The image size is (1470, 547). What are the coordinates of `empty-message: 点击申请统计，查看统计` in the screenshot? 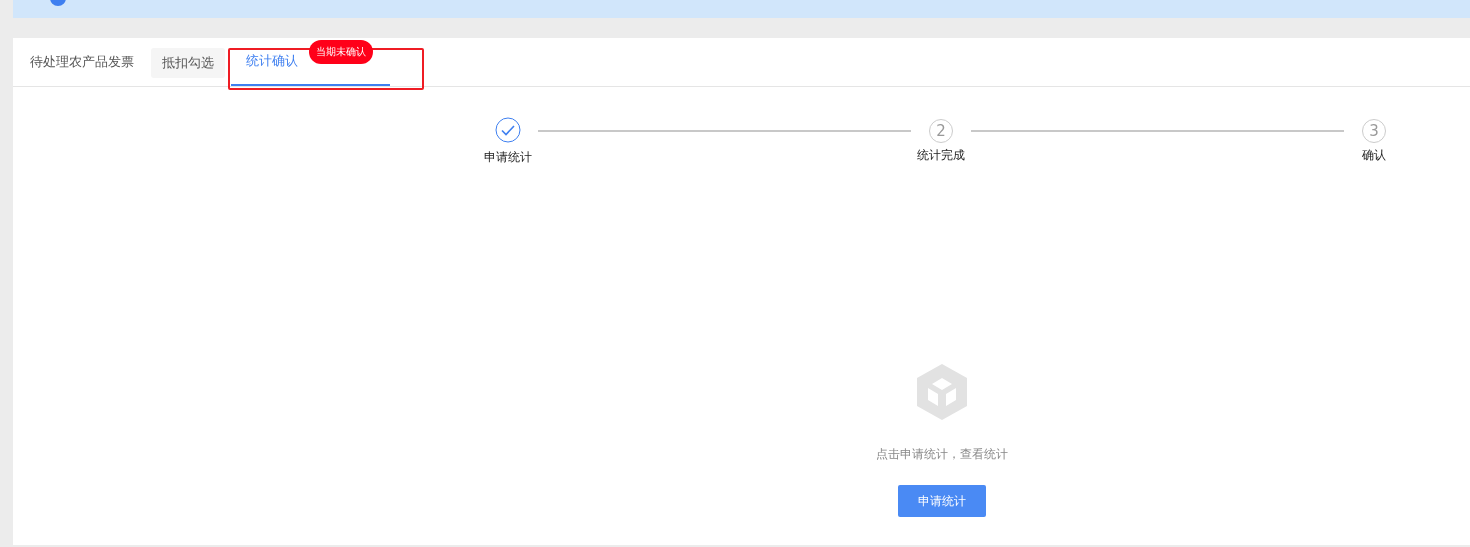 It's located at (942, 454).